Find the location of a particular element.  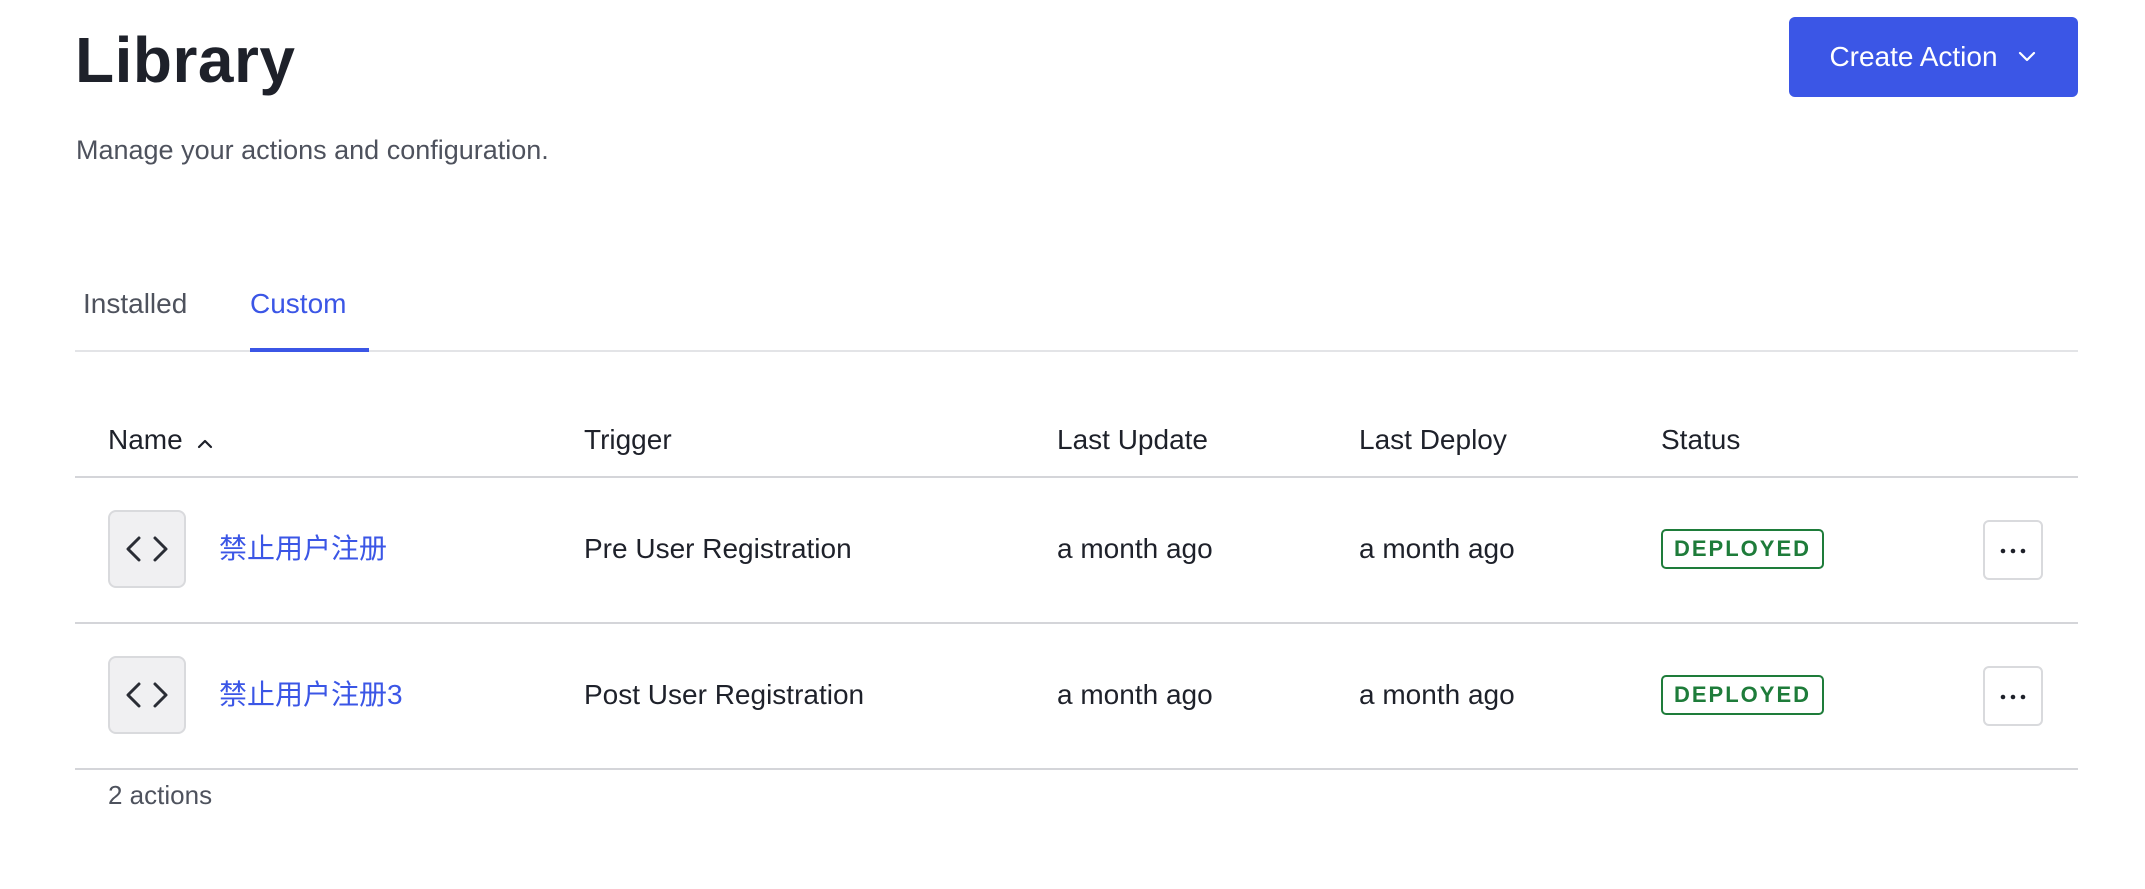

create-action-label: Create Action is located at coordinates (1913, 56).